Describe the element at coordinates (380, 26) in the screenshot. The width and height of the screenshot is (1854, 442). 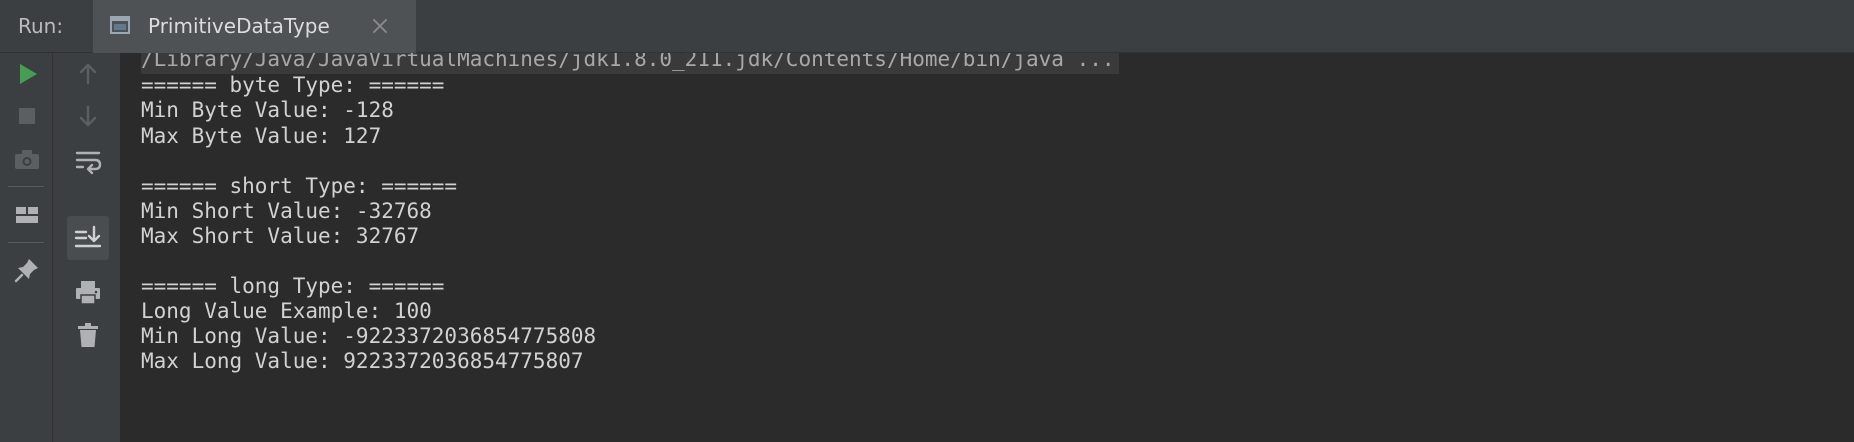
I see `close-icon` at that location.